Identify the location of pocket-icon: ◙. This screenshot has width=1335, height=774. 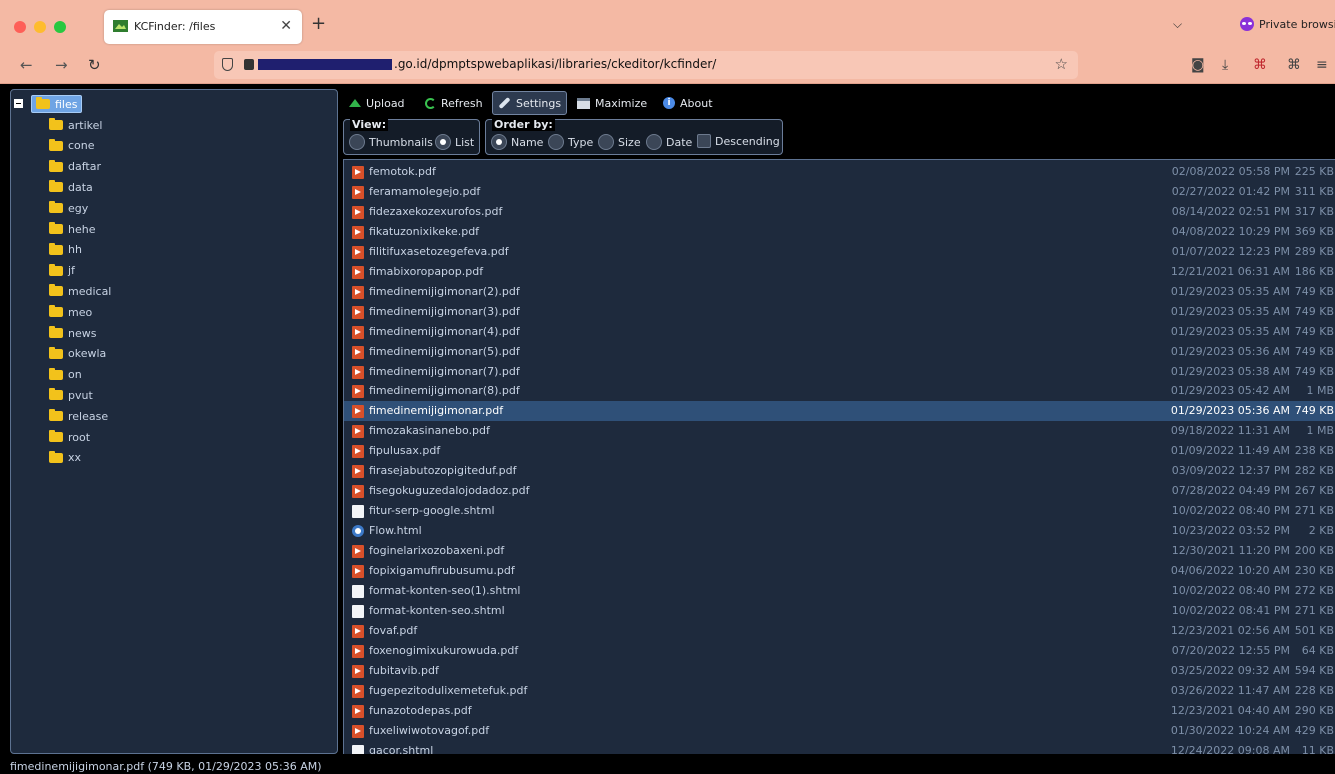
(1198, 65).